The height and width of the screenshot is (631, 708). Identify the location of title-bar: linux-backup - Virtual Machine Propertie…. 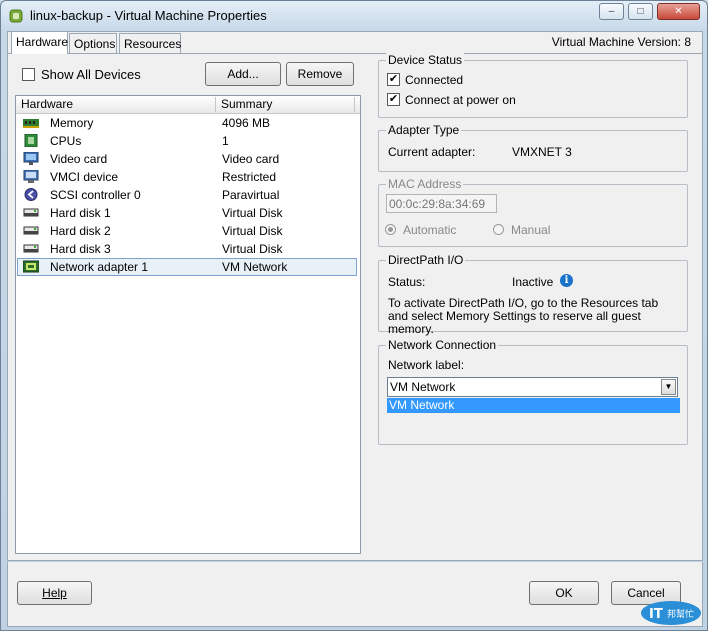
(354, 16).